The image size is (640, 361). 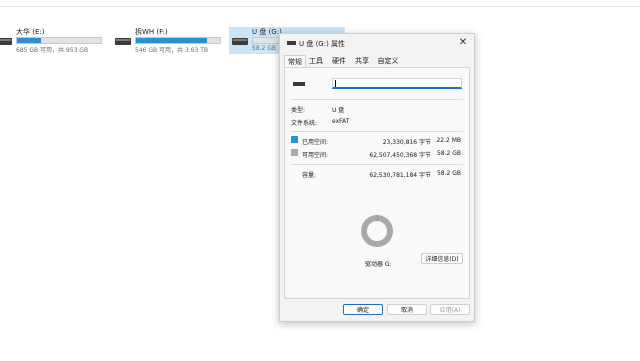 I want to click on filesystem-value: exFAT, so click(x=341, y=121).